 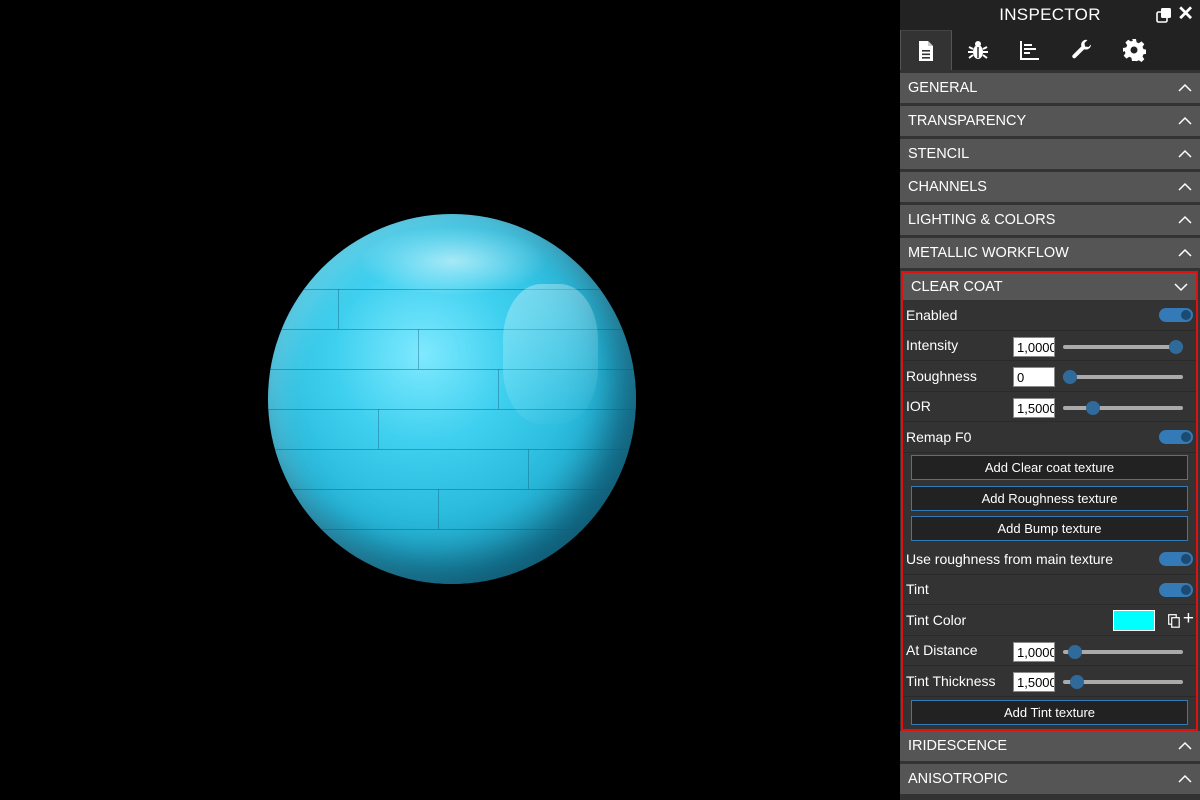 I want to click on ior-slider, so click(x=1123, y=407).